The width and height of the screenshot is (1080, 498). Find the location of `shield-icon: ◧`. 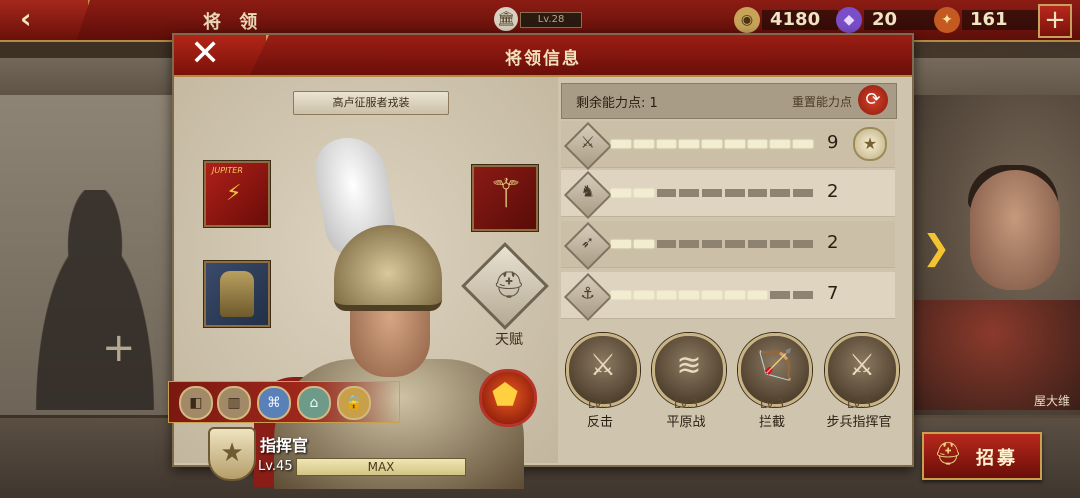

shield-icon: ◧ is located at coordinates (196, 403).